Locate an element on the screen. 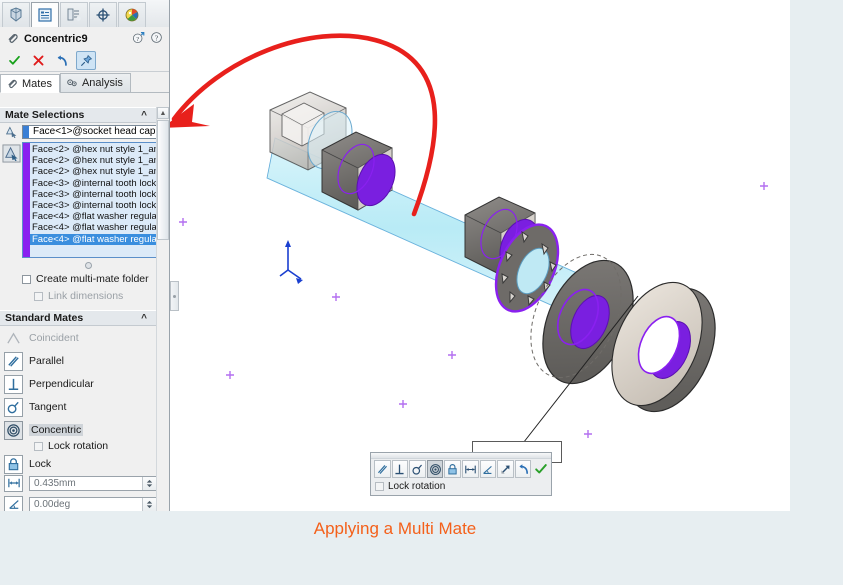  mate-paperclip-icon is located at coordinates (12, 38).